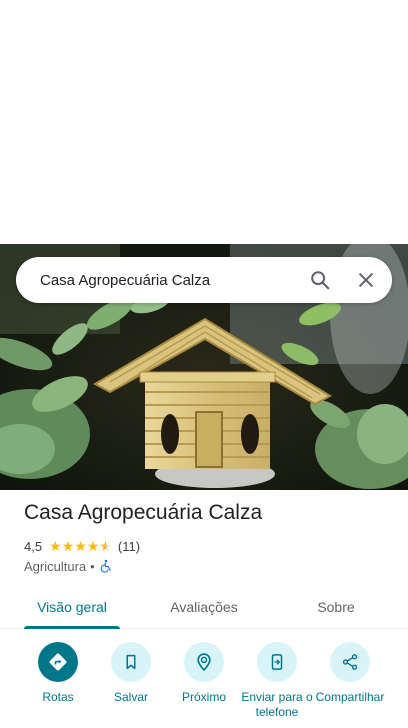 The width and height of the screenshot is (408, 728). I want to click on tab-label: Visão geral, so click(72, 607).